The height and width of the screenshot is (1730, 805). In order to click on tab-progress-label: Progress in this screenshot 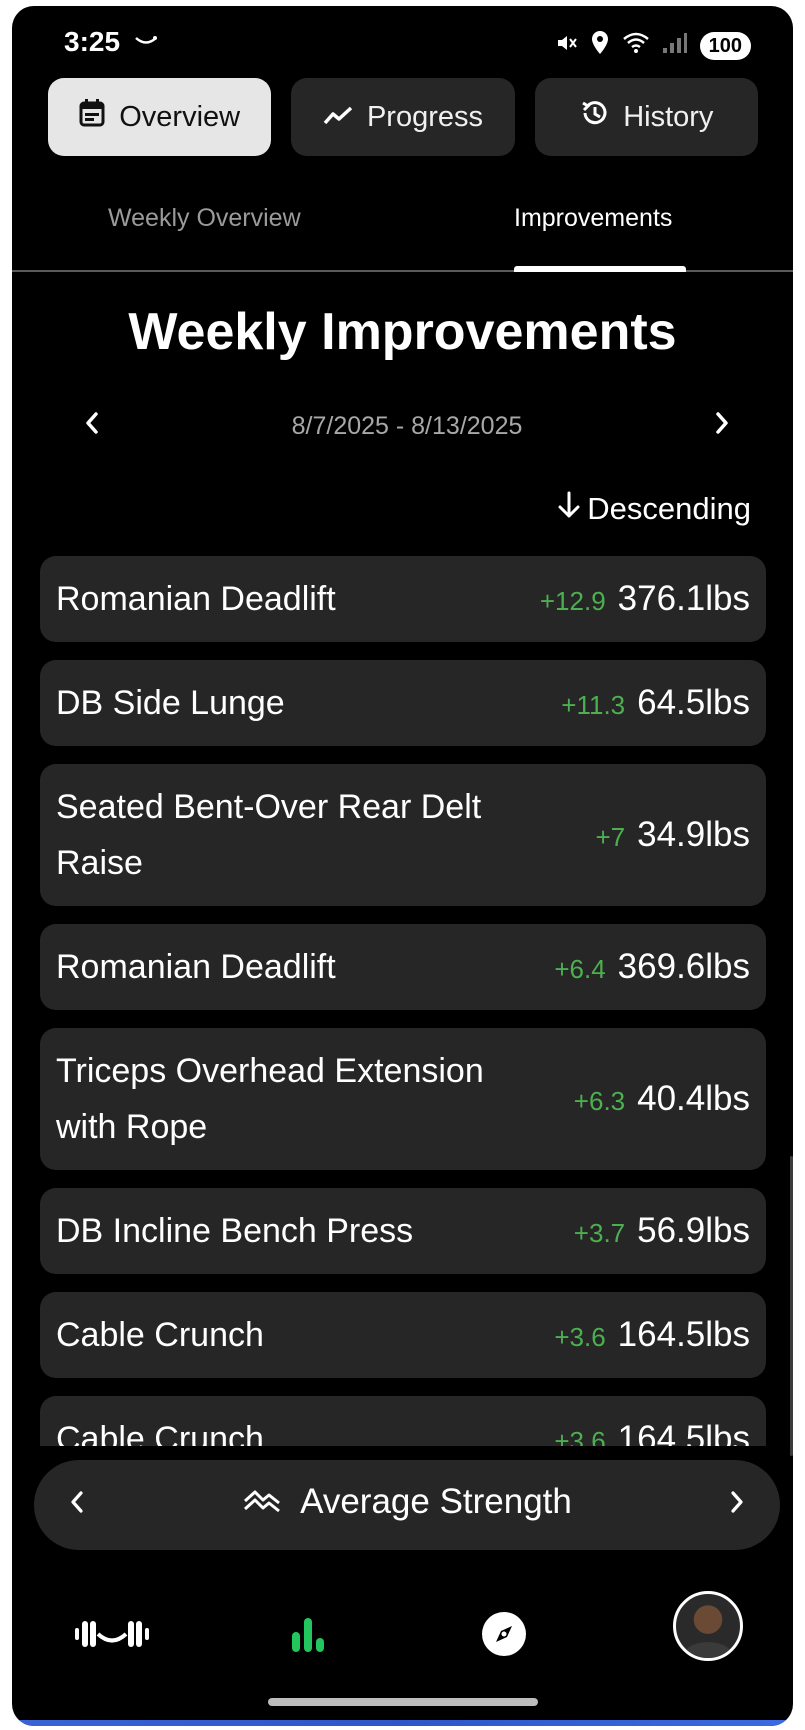, I will do `click(425, 116)`.